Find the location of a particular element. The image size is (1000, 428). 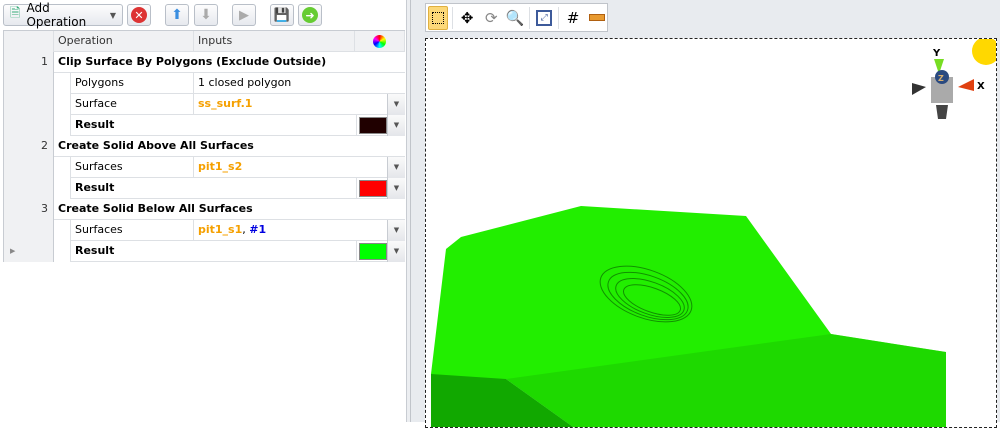

zoom-extents-button: ⤢ is located at coordinates (544, 18).